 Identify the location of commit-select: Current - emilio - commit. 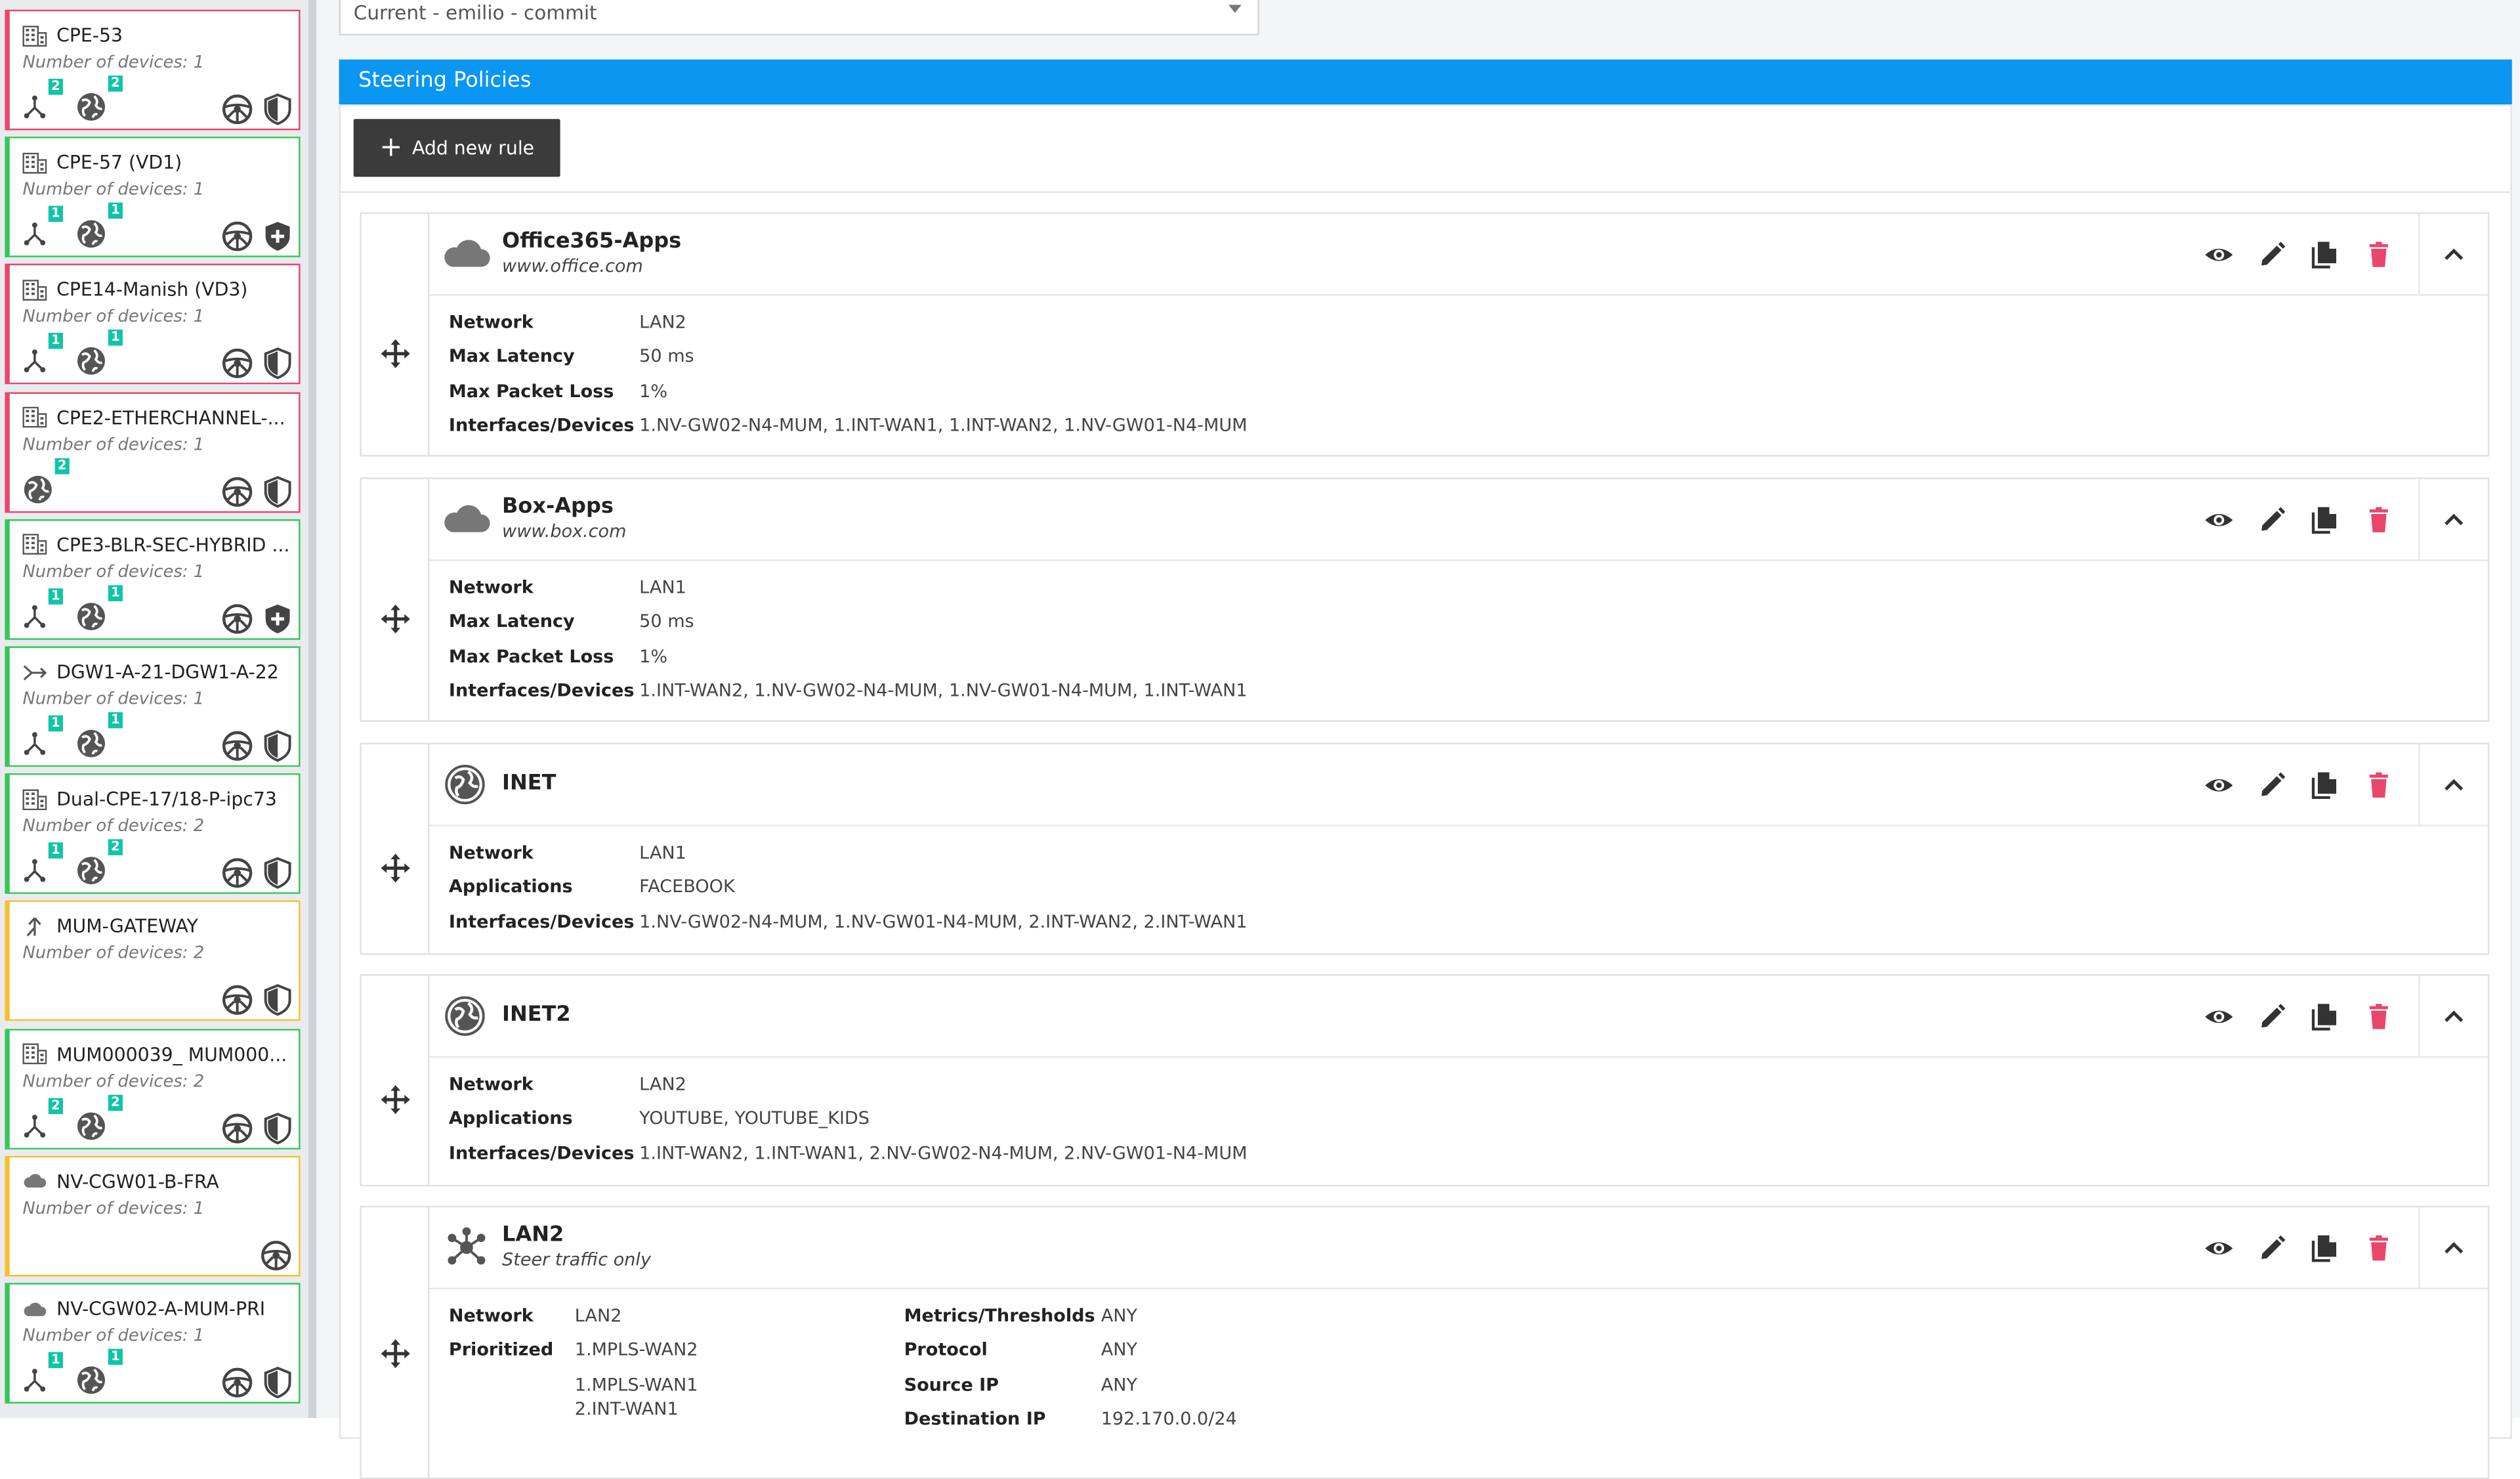
(799, 17).